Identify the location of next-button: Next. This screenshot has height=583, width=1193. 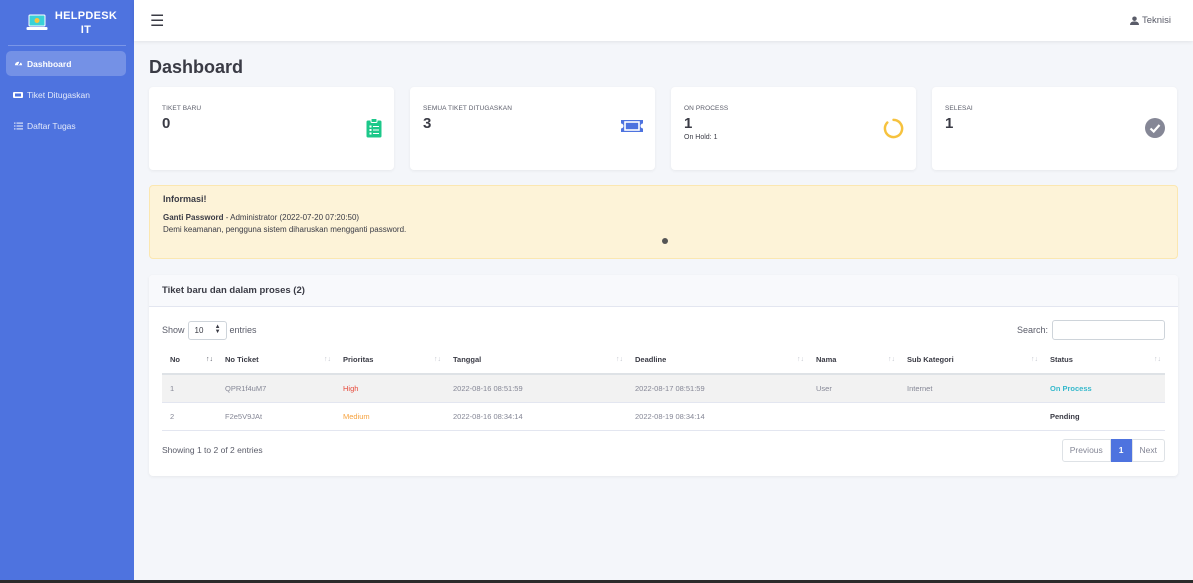
(1148, 450).